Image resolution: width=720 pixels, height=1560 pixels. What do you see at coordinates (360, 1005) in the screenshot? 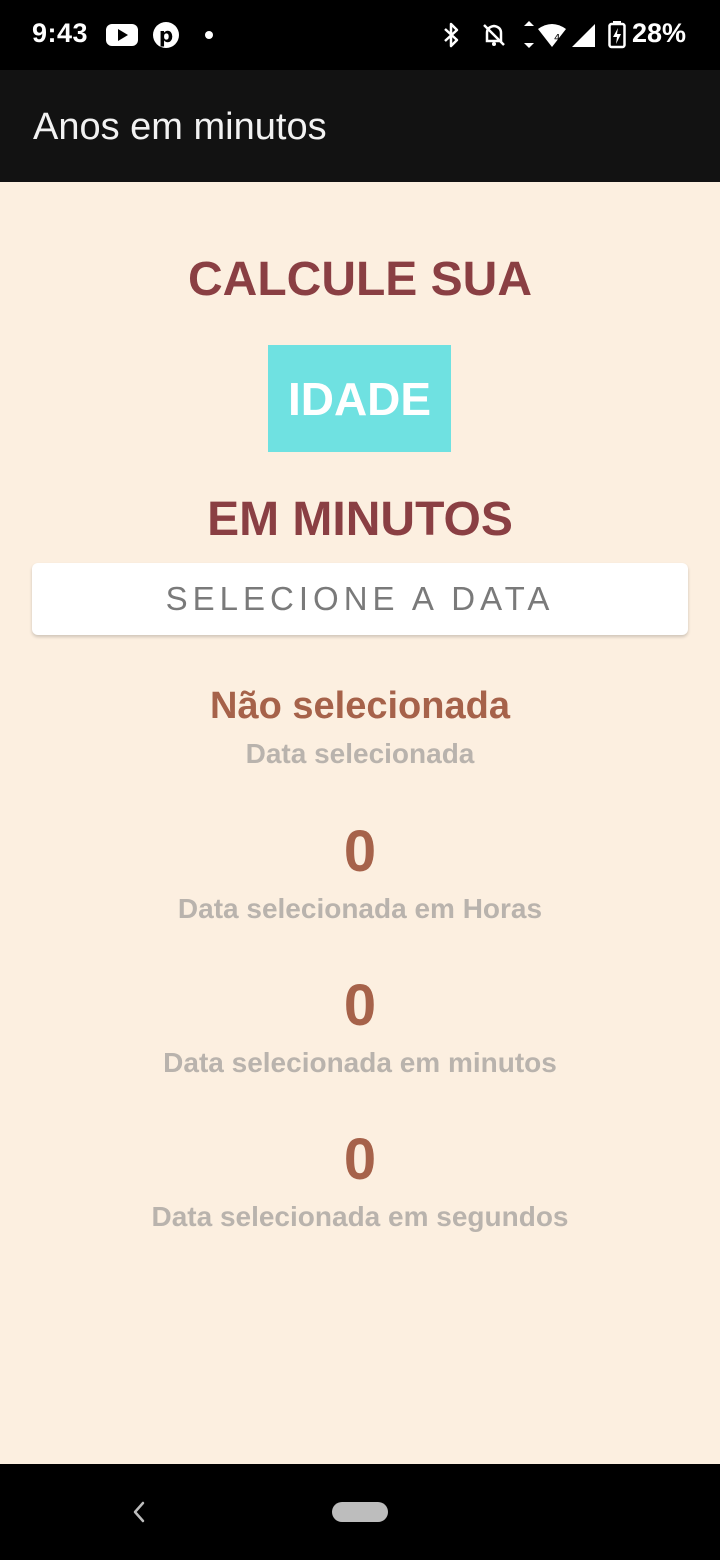
I see `minutes-value: 0` at bounding box center [360, 1005].